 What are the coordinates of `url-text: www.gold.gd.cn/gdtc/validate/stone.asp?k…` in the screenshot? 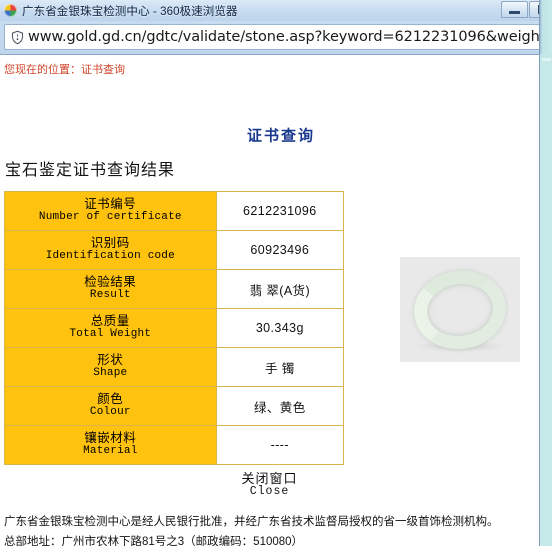 It's located at (286, 37).